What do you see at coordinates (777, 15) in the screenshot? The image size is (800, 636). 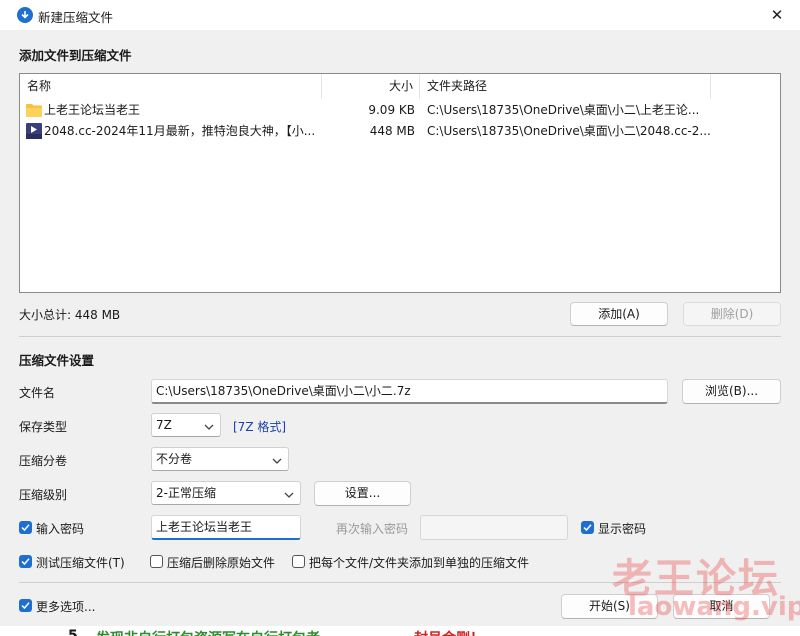 I see `close-icon: ✕` at bounding box center [777, 15].